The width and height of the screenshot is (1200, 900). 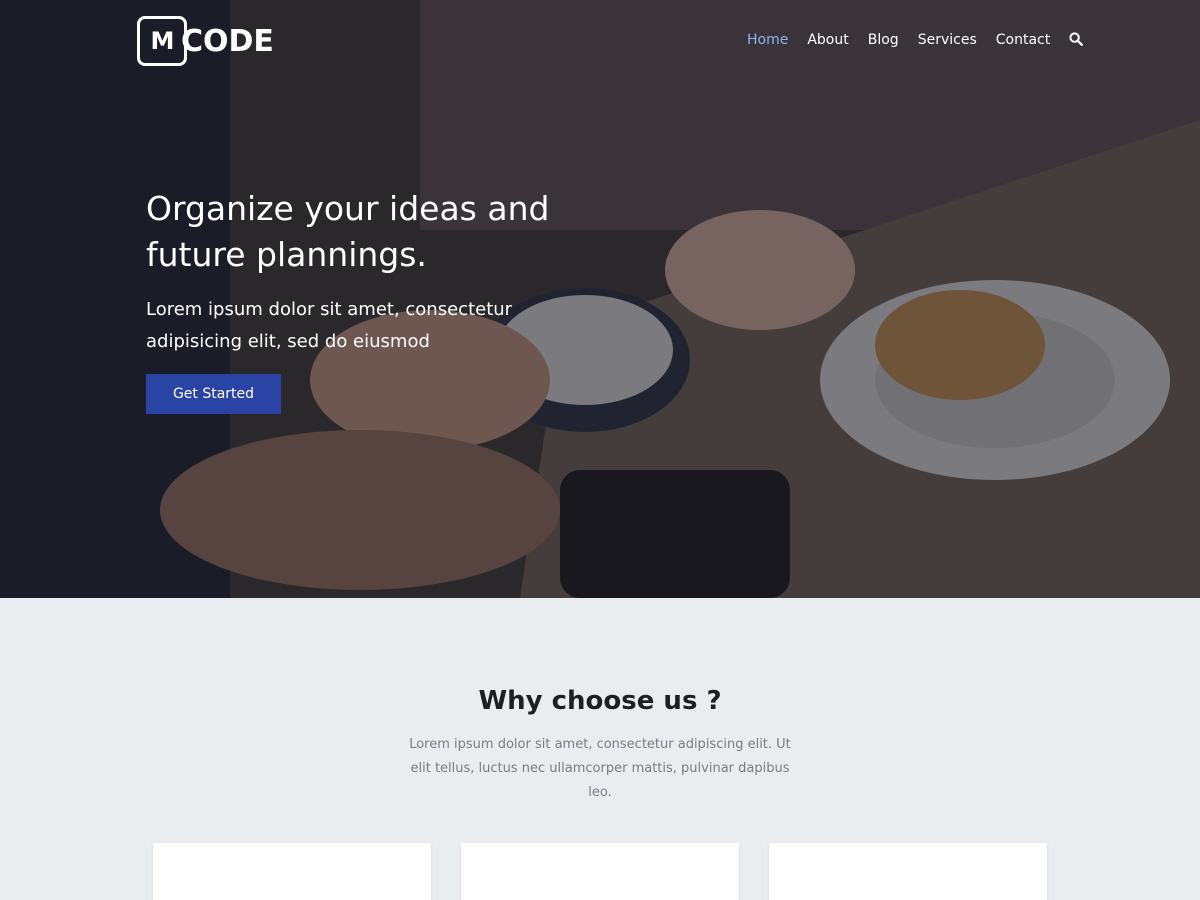 What do you see at coordinates (1023, 40) in the screenshot?
I see `nav-item-contact: Contact` at bounding box center [1023, 40].